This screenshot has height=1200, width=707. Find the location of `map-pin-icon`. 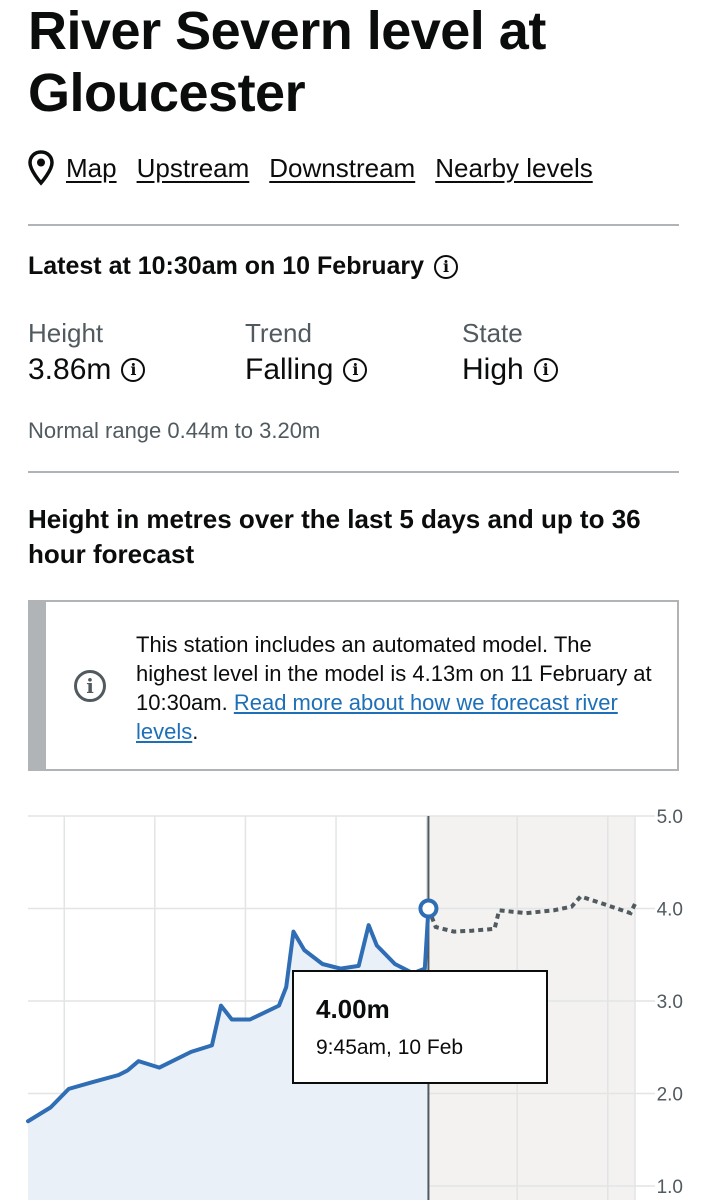

map-pin-icon is located at coordinates (41, 168).